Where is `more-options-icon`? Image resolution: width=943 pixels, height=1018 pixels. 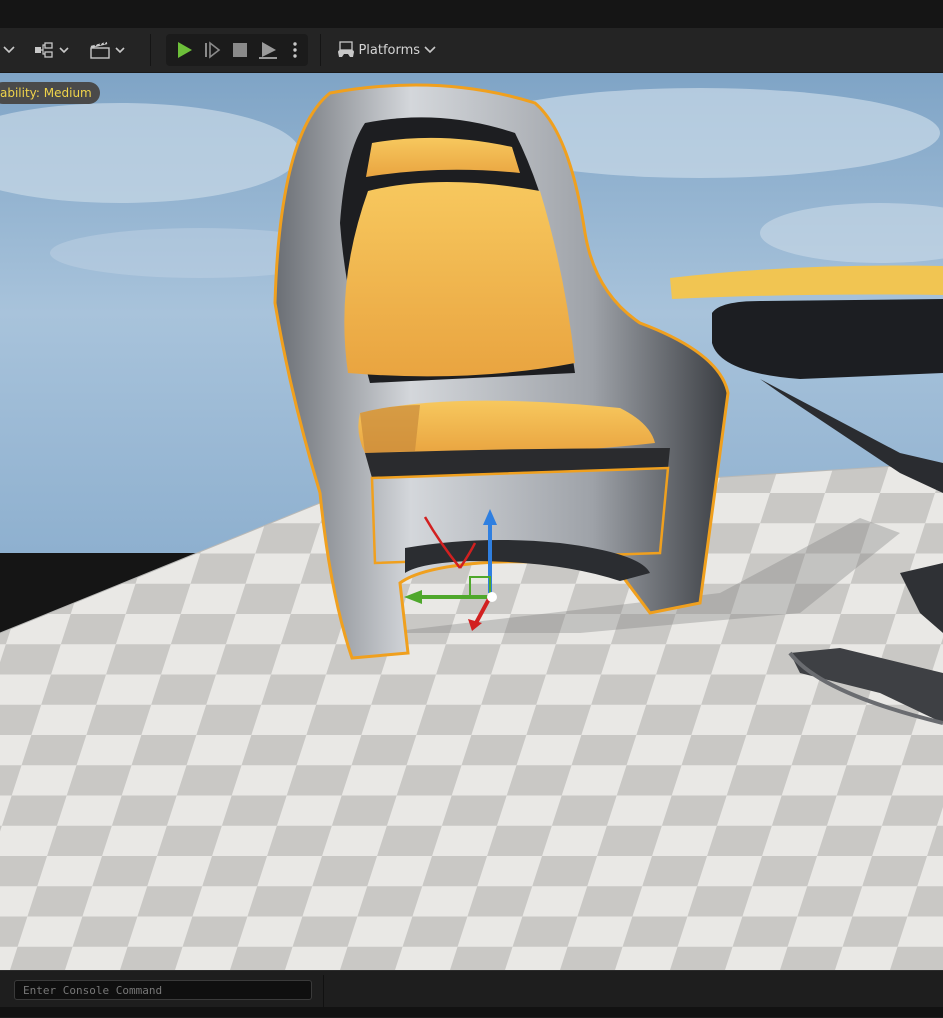
more-options-icon is located at coordinates (295, 50).